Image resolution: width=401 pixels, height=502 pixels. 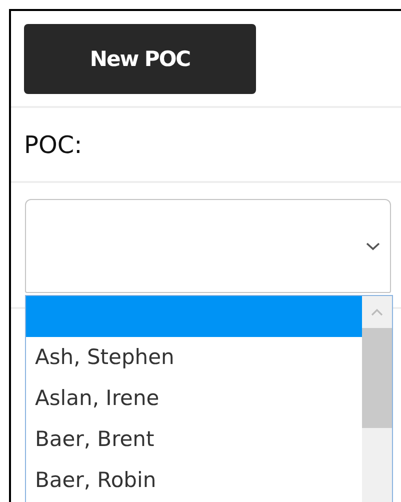 I want to click on new-poc-button: New POC, so click(x=140, y=59).